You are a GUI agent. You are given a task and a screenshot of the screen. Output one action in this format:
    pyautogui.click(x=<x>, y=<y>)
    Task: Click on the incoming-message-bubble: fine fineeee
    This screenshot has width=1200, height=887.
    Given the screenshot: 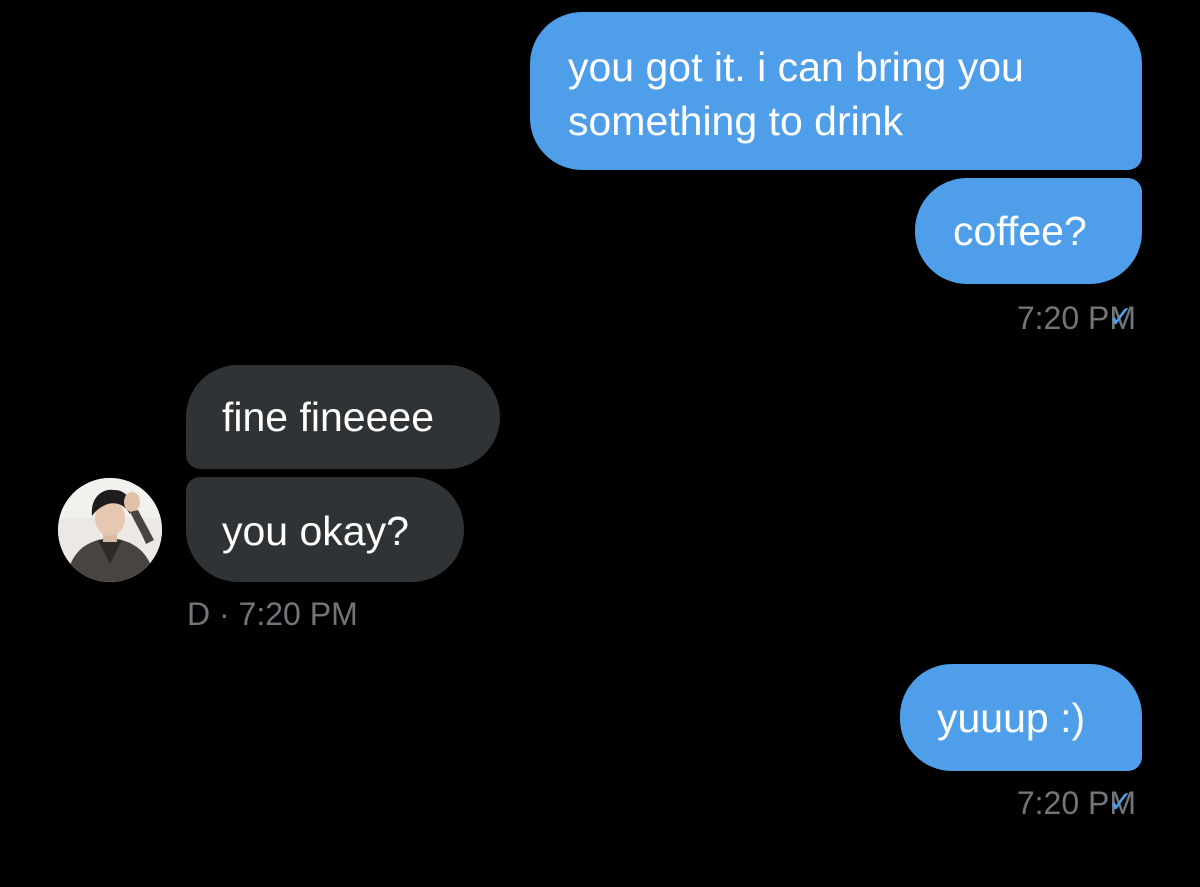 What is the action you would take?
    pyautogui.click(x=343, y=417)
    